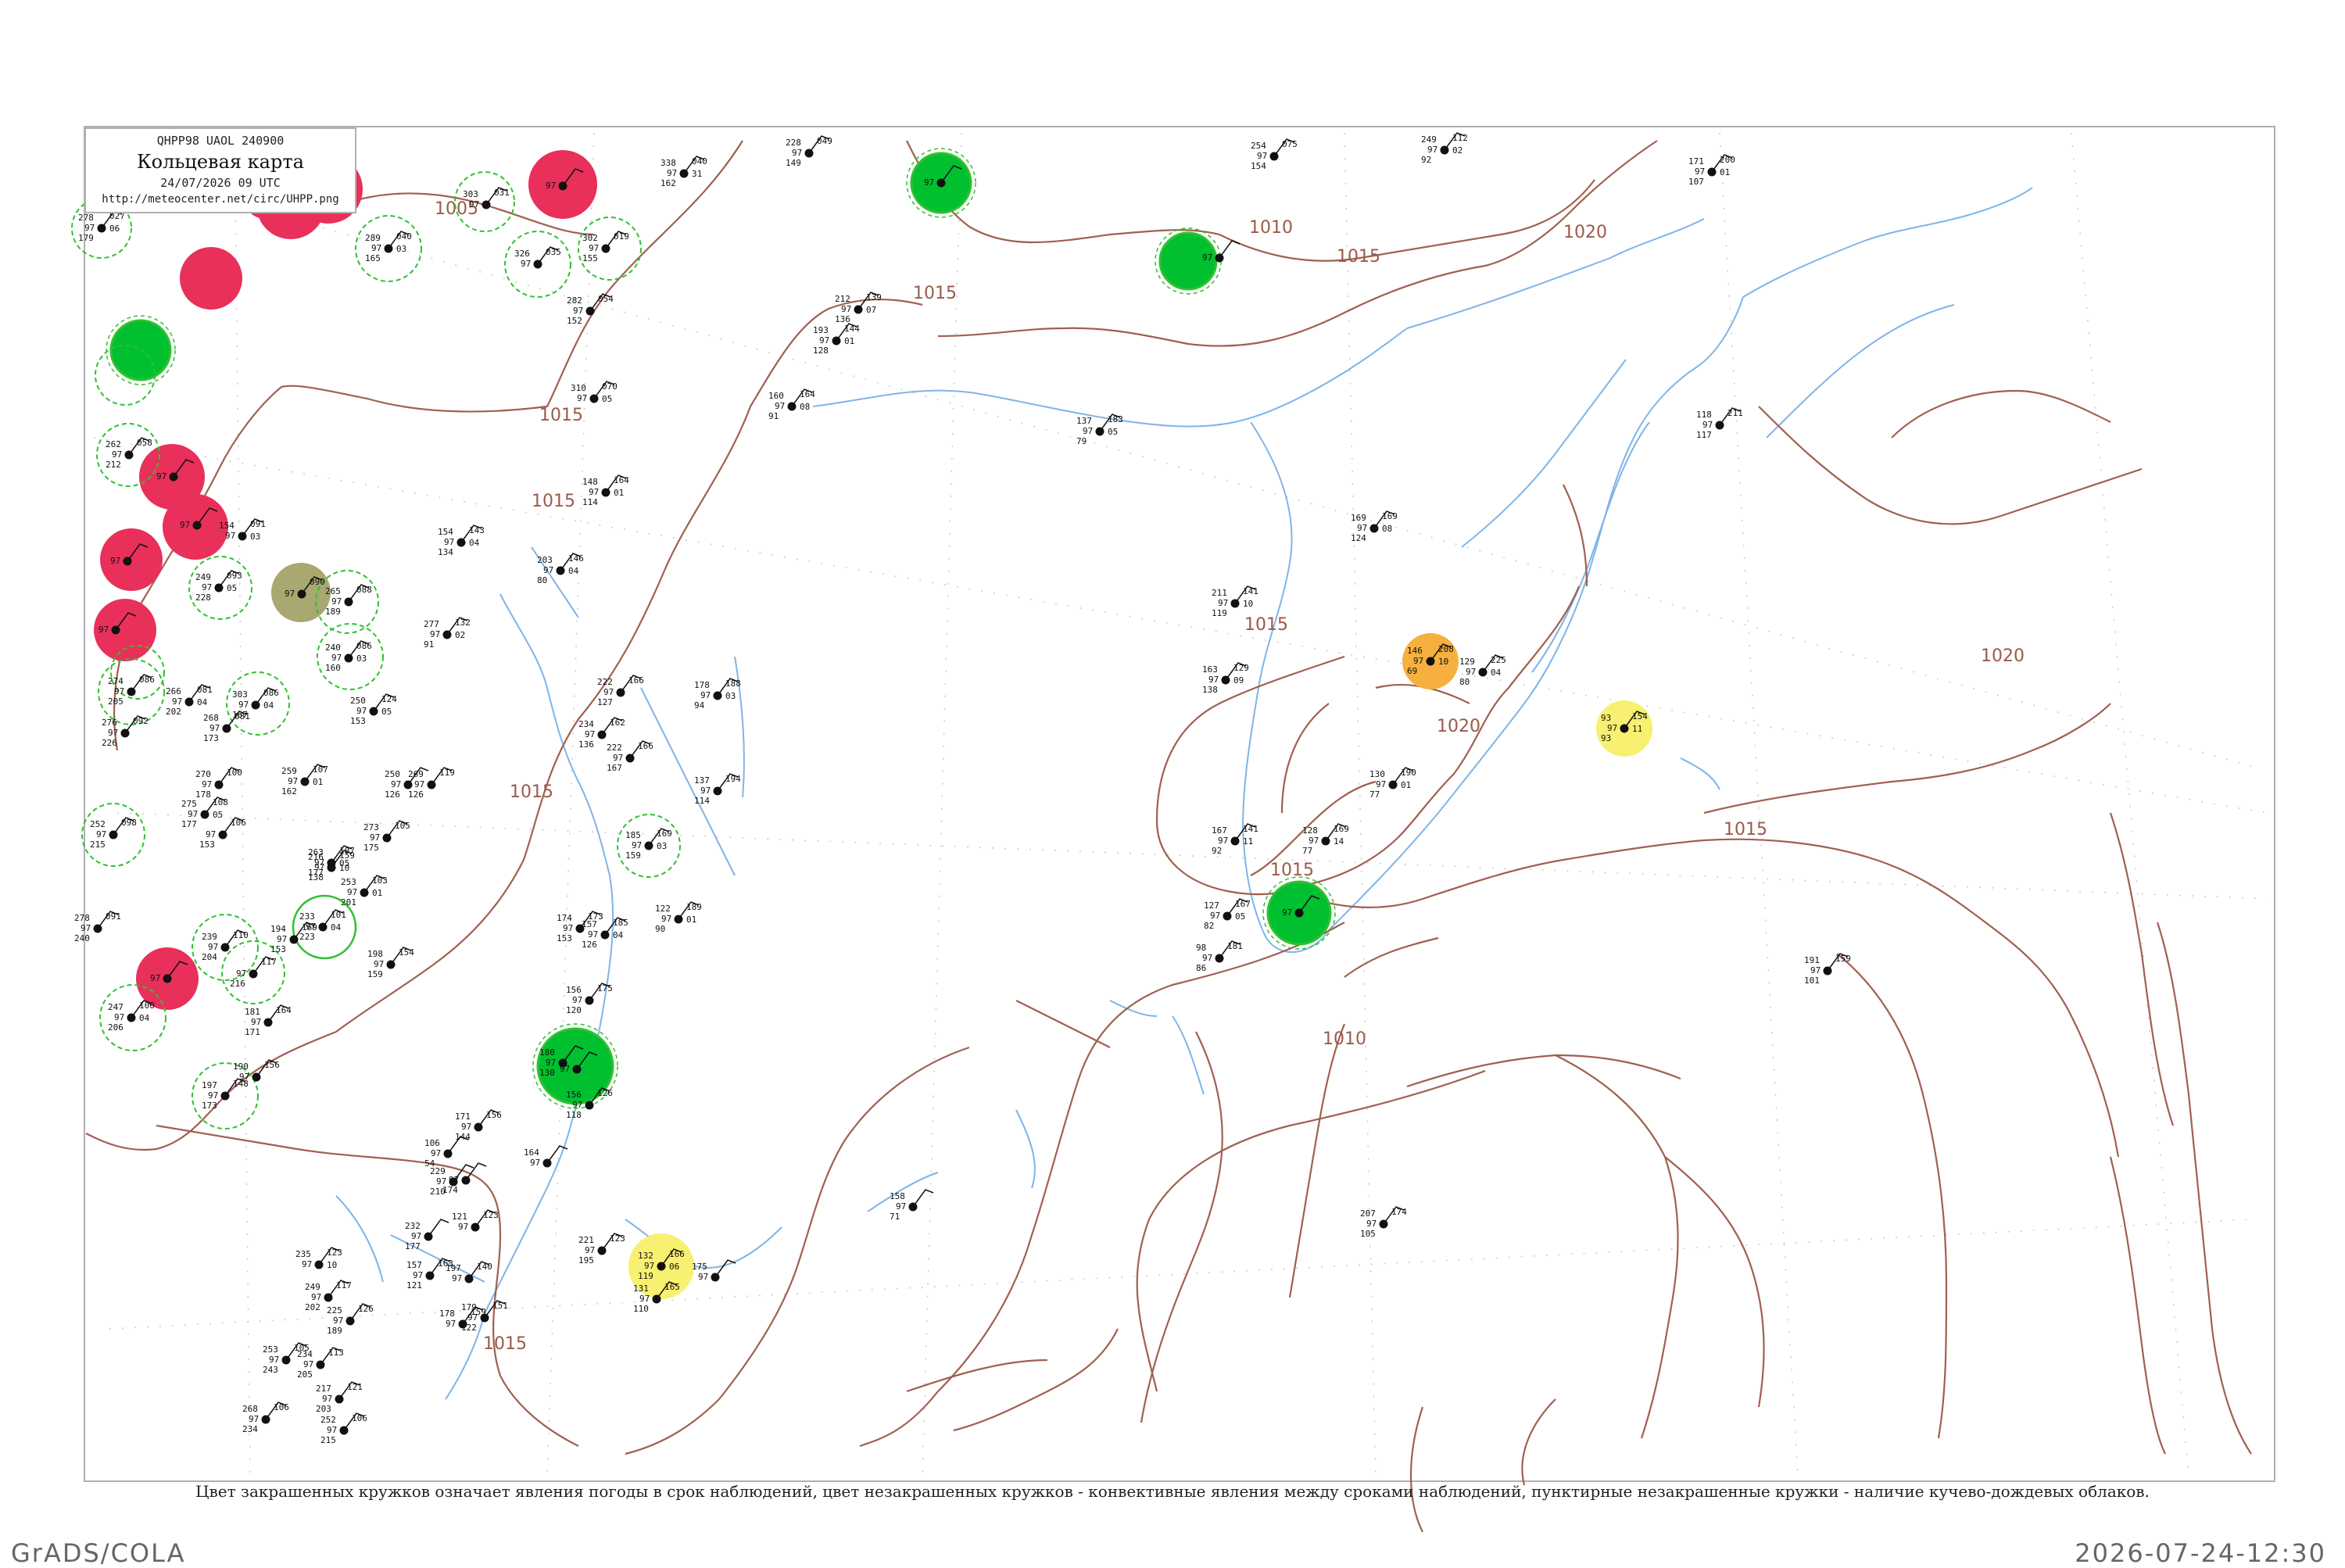 Image resolution: width=2345 pixels, height=1568 pixels. Describe the element at coordinates (364, 646) in the screenshot. I see `pressure-value: 086` at that location.